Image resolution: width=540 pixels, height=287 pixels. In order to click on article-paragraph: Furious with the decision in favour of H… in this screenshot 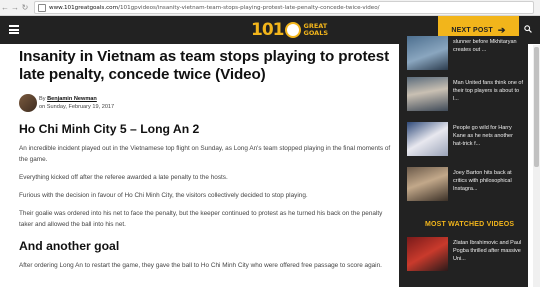, I will do `click(163, 195)`.